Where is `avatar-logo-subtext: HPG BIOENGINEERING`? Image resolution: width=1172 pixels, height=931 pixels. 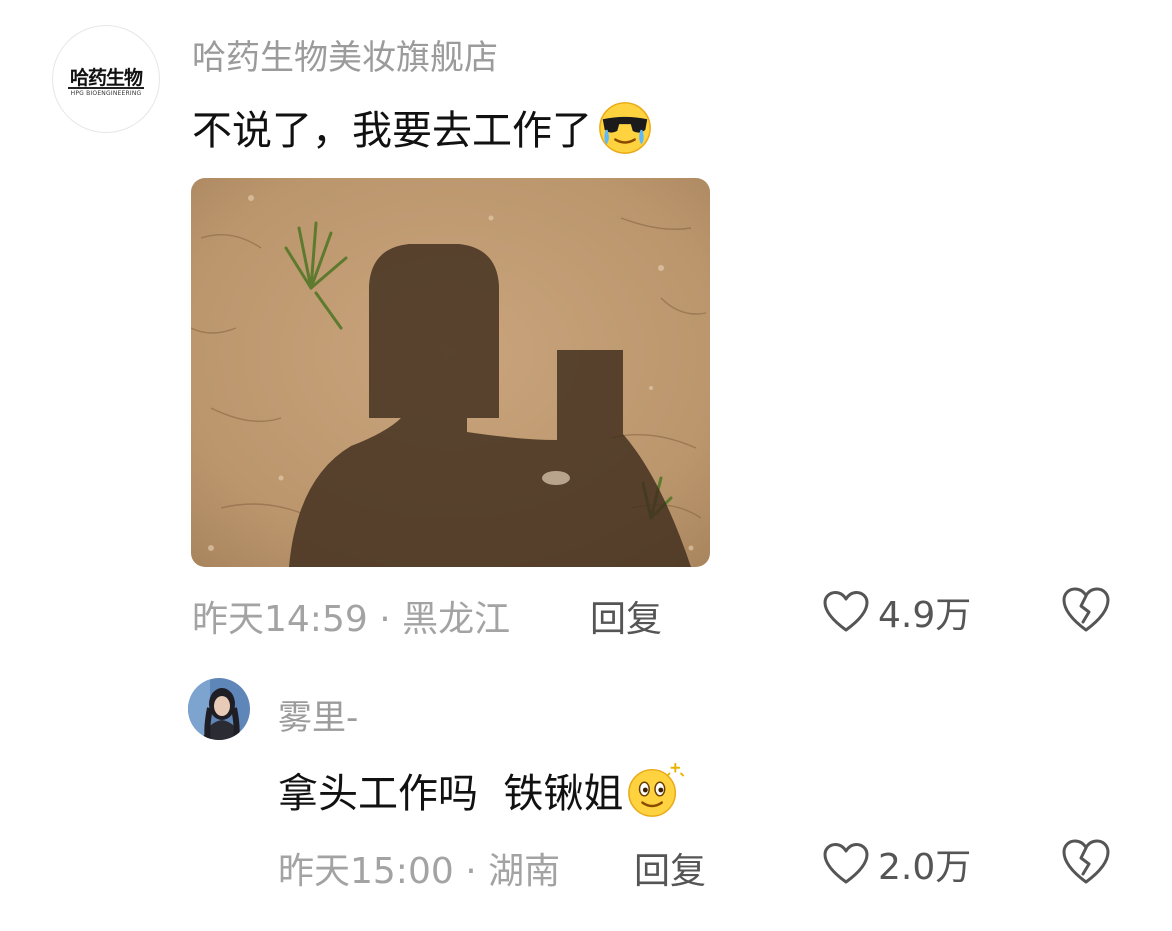
avatar-logo-subtext: HPG BIOENGINEERING is located at coordinates (106, 93).